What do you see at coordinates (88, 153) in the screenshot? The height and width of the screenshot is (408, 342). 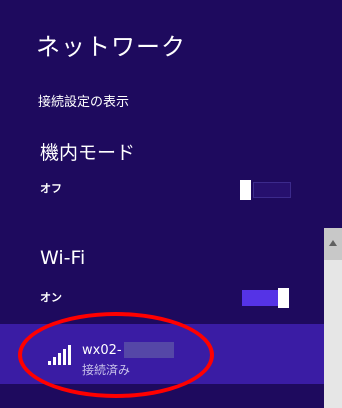 I see `airplane-mode-label: 機内モード` at bounding box center [88, 153].